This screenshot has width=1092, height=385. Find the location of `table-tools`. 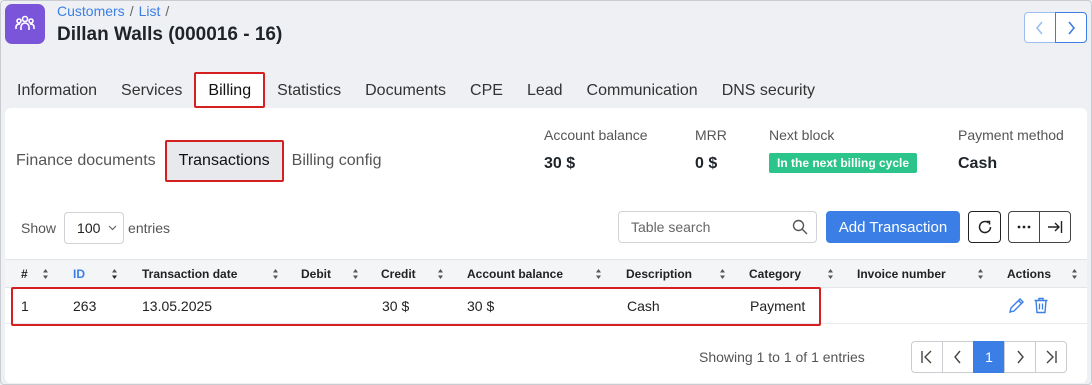

table-tools is located at coordinates (1039, 227).